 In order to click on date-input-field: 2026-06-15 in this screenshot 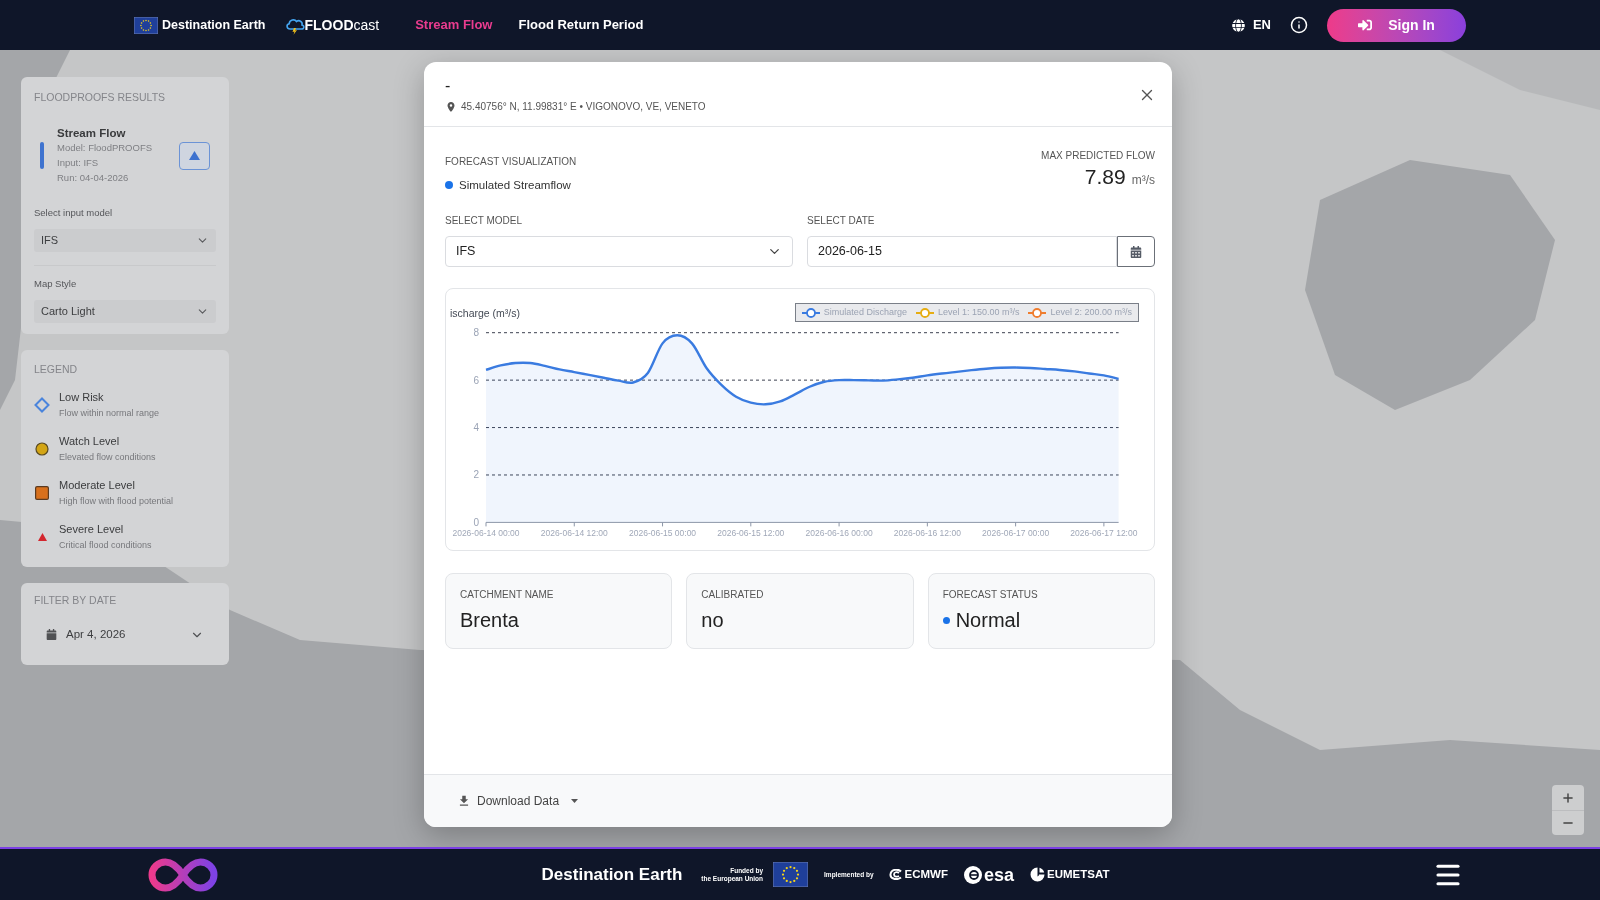, I will do `click(962, 251)`.